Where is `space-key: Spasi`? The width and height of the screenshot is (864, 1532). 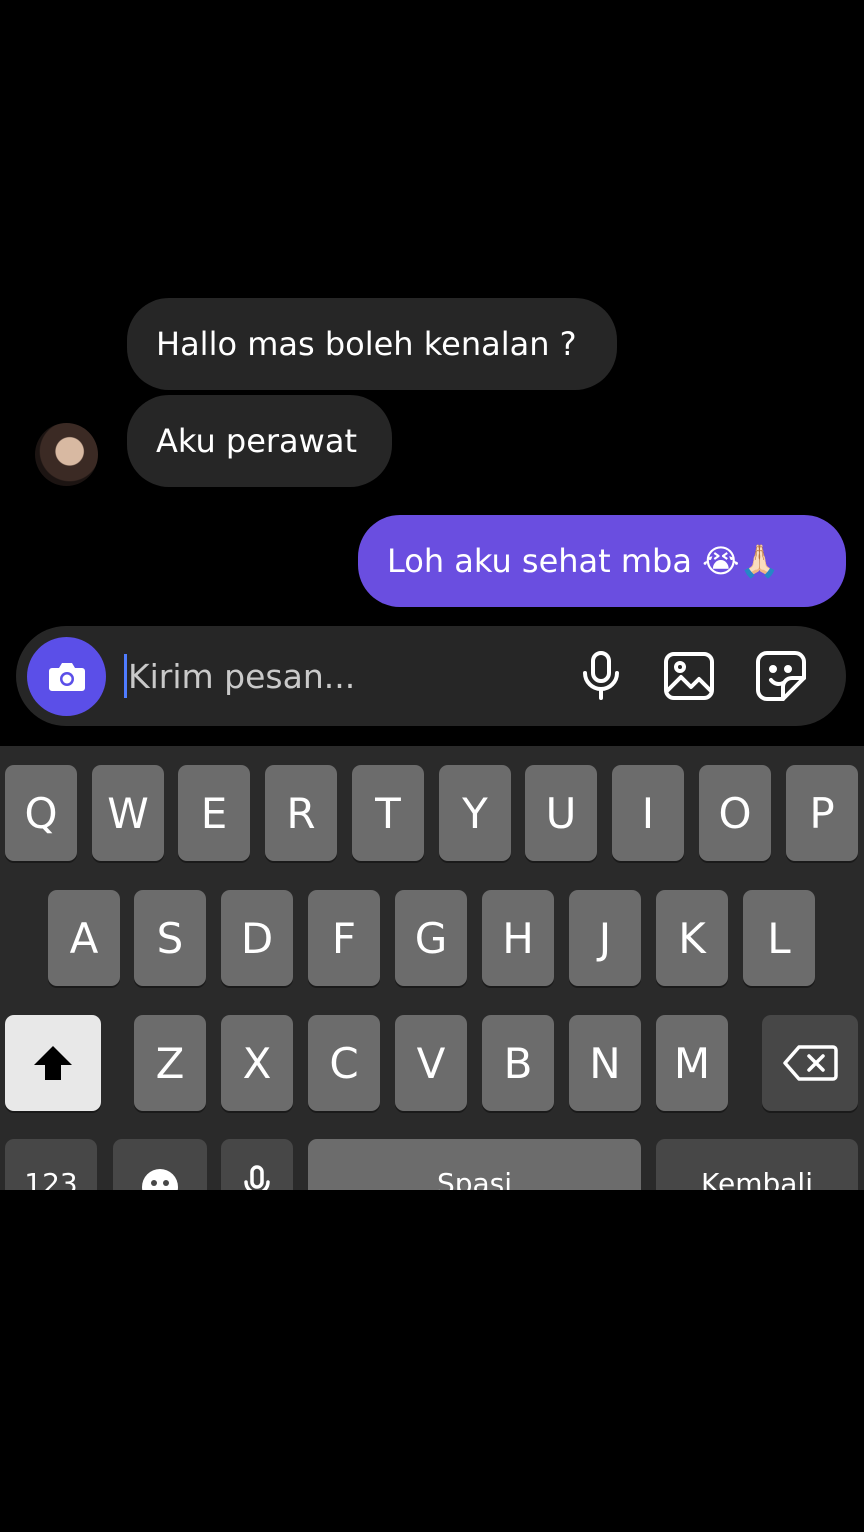
space-key: Spasi is located at coordinates (474, 1164).